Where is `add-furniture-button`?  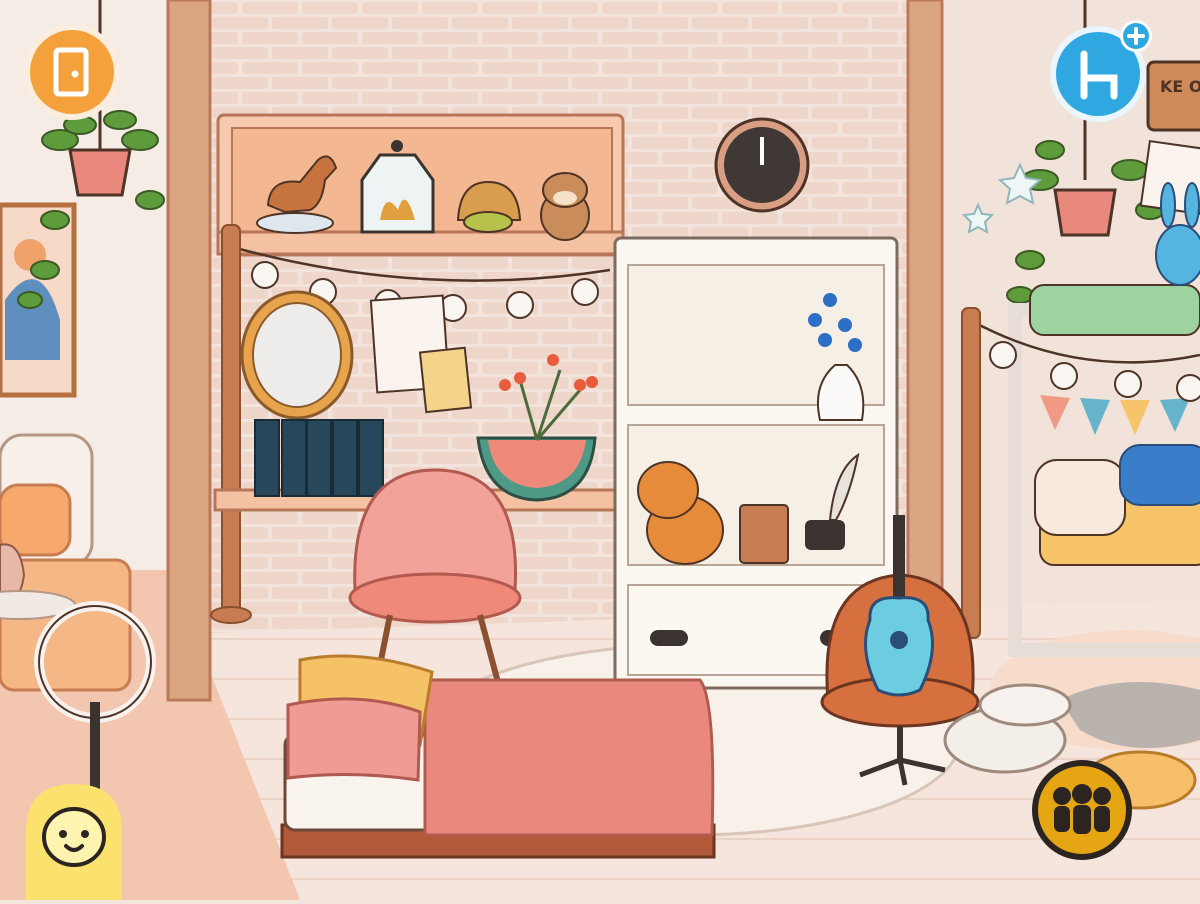
add-furniture-button is located at coordinates (1101, 71).